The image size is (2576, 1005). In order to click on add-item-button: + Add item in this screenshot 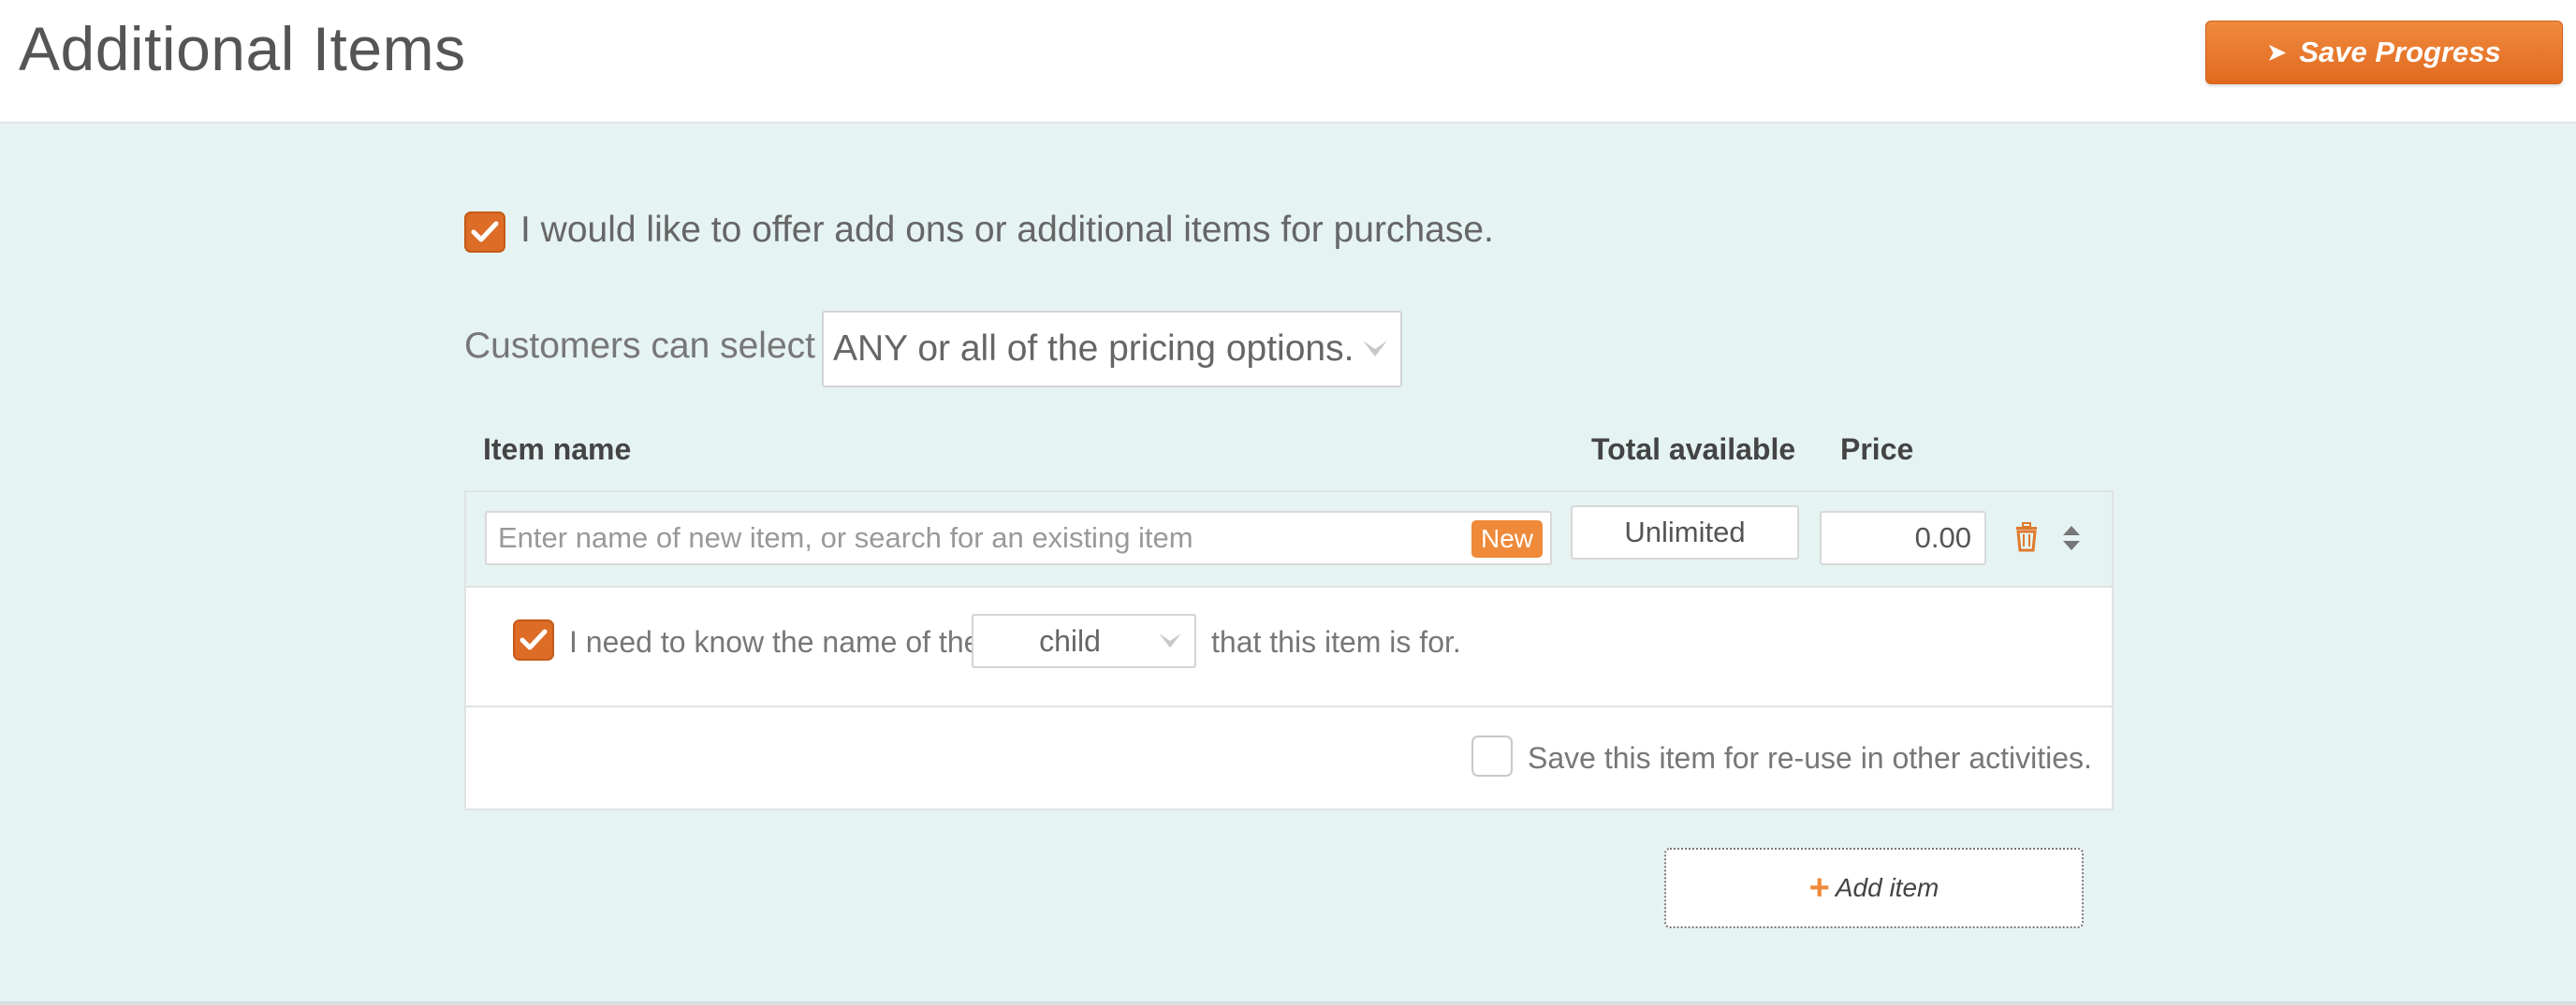, I will do `click(1874, 888)`.